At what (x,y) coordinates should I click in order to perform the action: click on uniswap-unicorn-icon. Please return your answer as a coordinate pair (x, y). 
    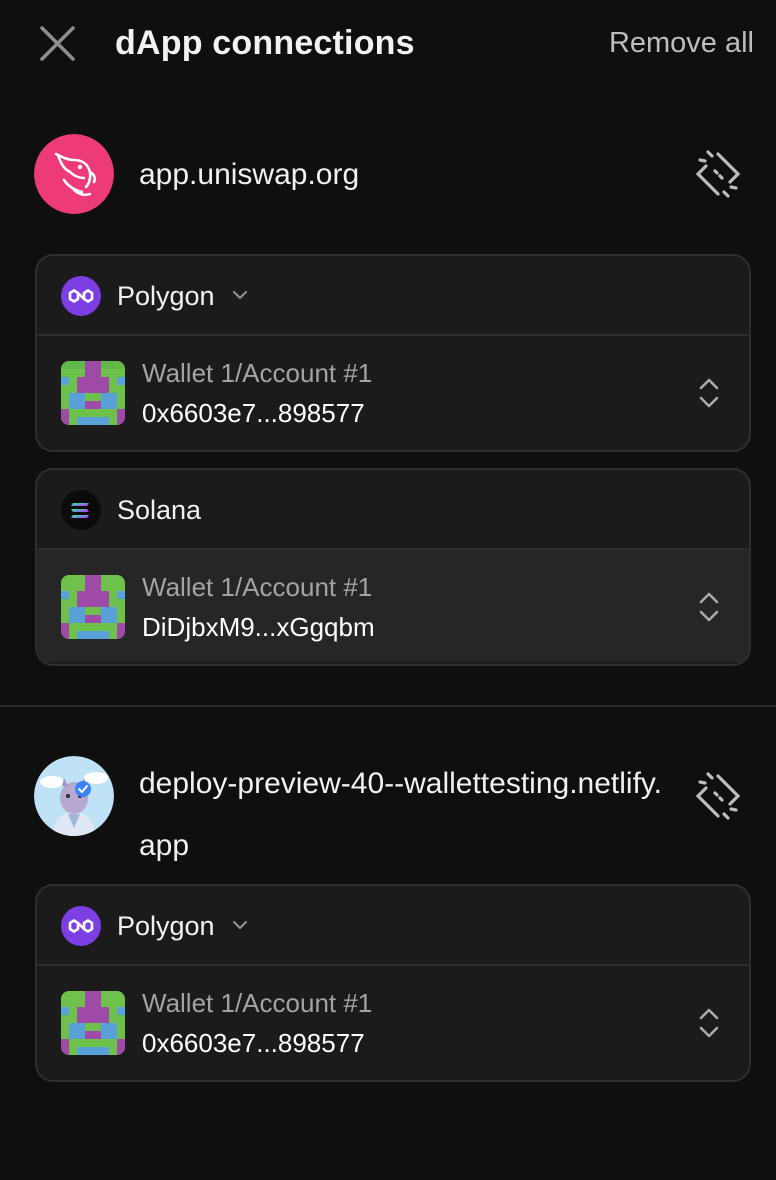
    Looking at the image, I should click on (74, 174).